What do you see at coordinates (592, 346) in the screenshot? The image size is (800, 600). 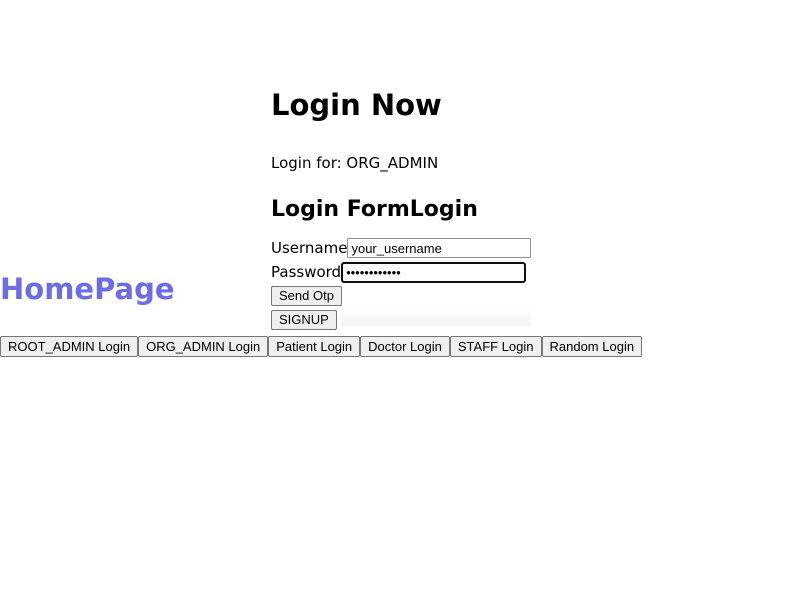 I see `random-login-button: Random Login` at bounding box center [592, 346].